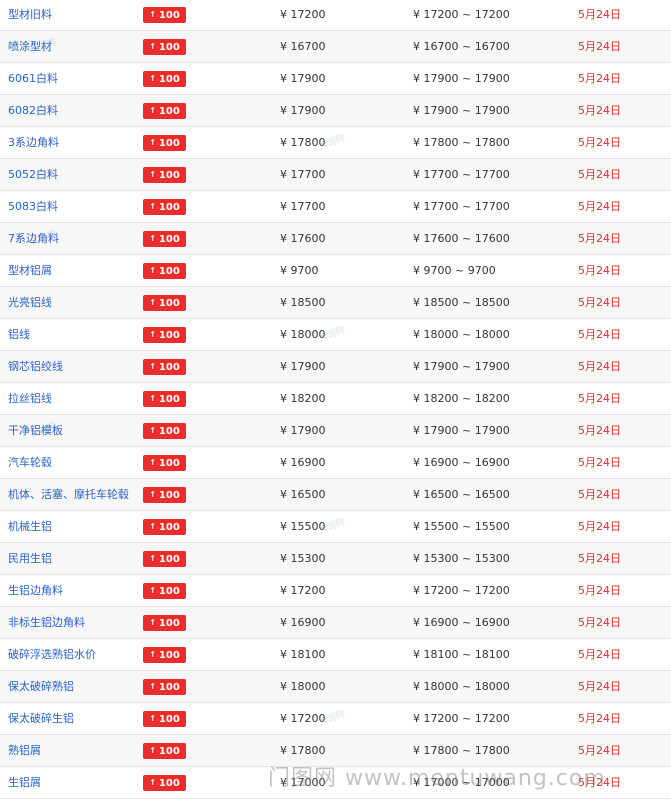 The image size is (671, 800). I want to click on product-name-link: 7系边角料, so click(33, 238).